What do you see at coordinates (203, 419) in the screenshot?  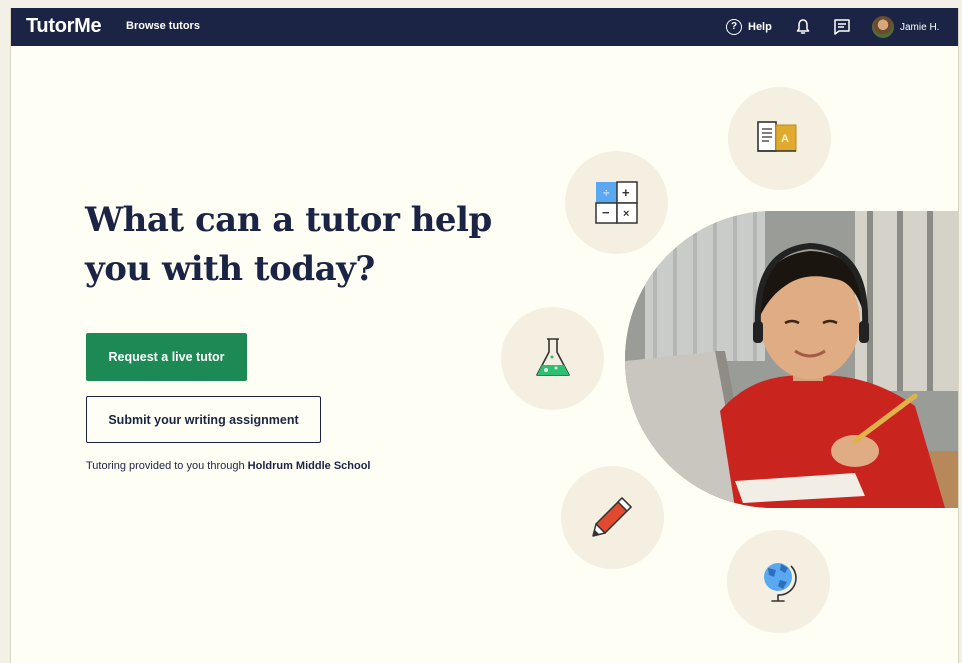 I see `submit-writing-button: Submit your writing assignment` at bounding box center [203, 419].